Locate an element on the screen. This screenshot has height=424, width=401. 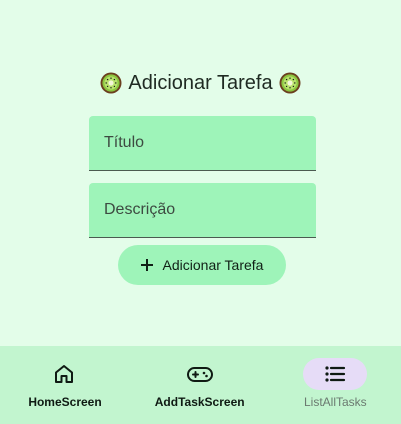
title-field is located at coordinates (202, 143).